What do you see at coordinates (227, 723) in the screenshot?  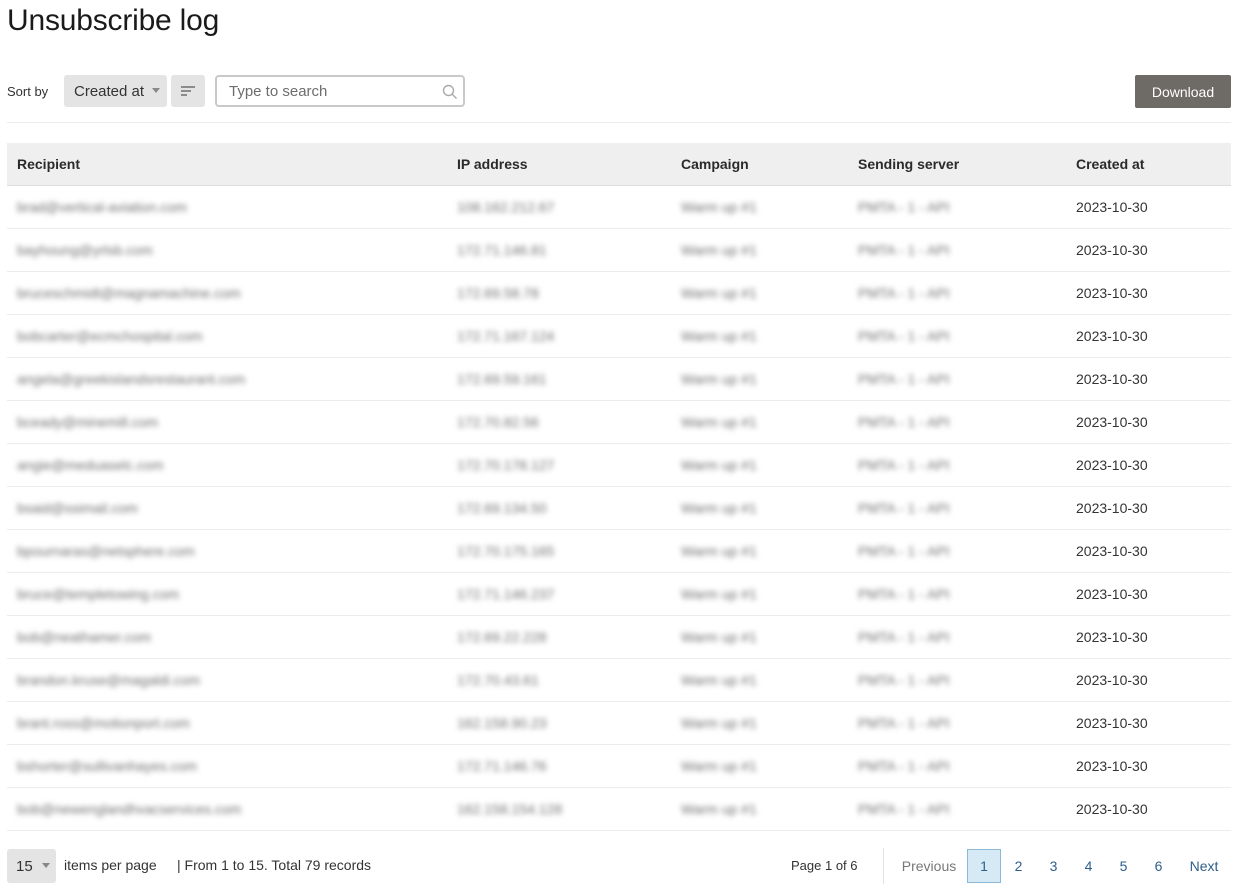 I see `recipient-cell: brant.ross@motionport.com` at bounding box center [227, 723].